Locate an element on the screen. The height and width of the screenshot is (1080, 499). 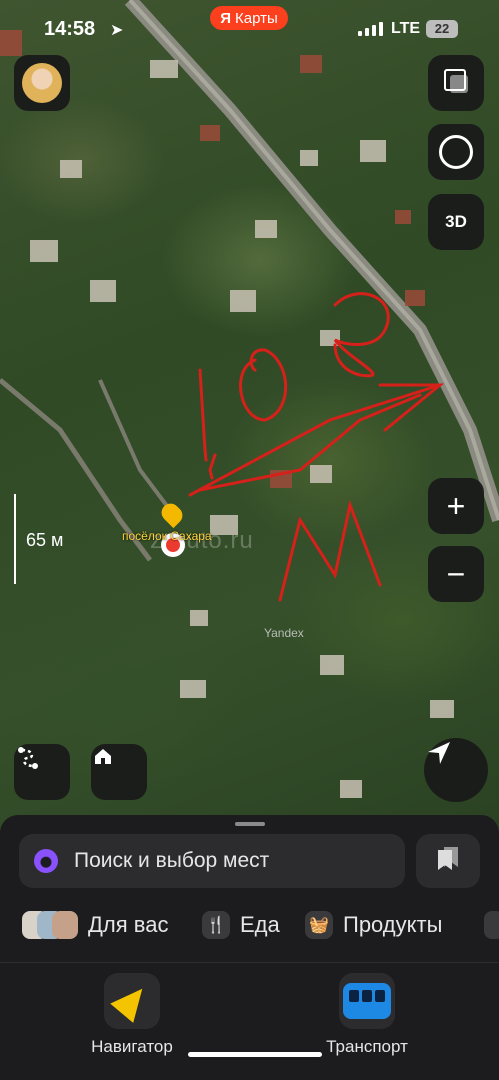
tab-transport: Транспорт is located at coordinates (367, 1015).